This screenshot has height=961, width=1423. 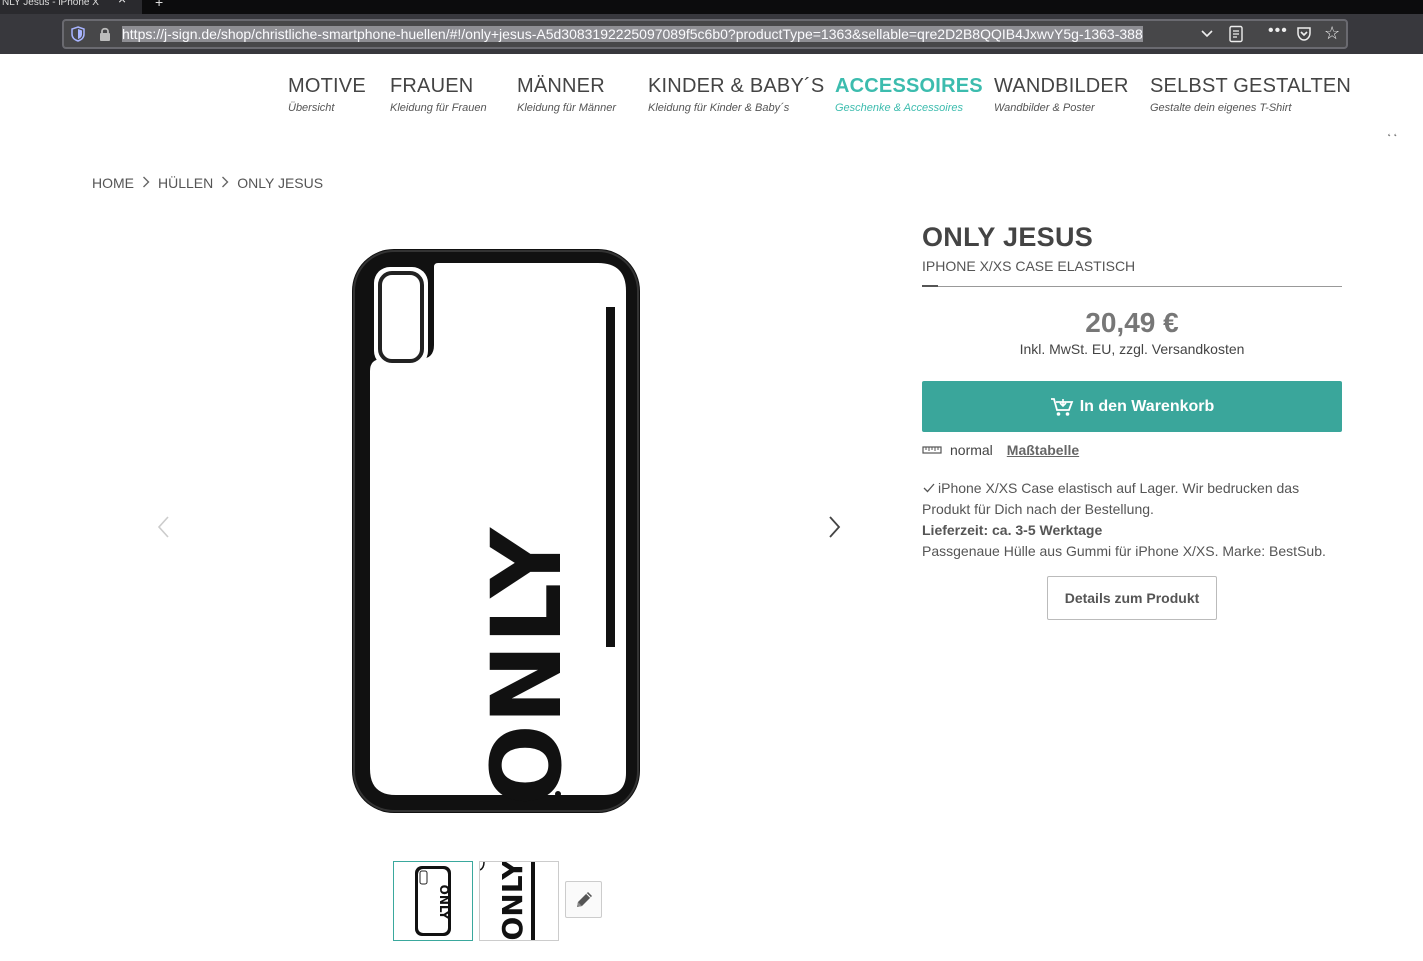 What do you see at coordinates (1132, 286) in the screenshot?
I see `divider` at bounding box center [1132, 286].